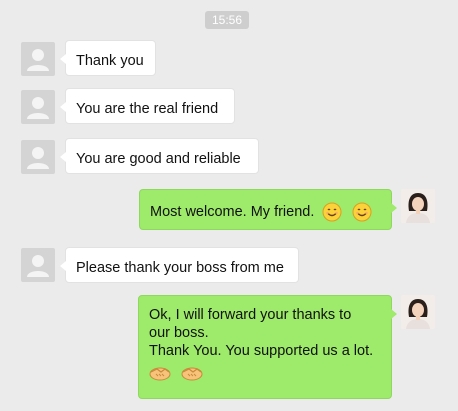 This screenshot has height=411, width=458. I want to click on timestamp: 15:56, so click(227, 20).